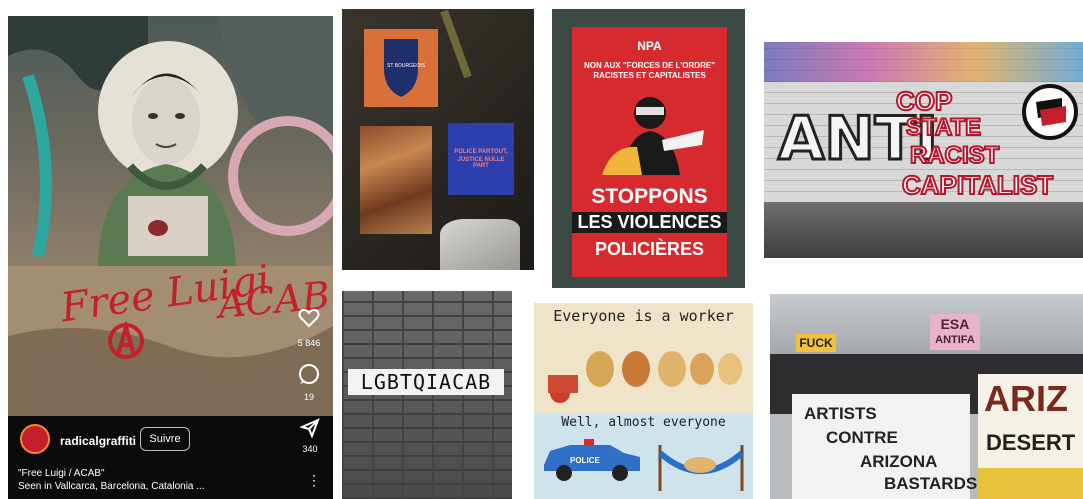  Describe the element at coordinates (924, 101) in the screenshot. I see `mural-word-cop: COP` at that location.